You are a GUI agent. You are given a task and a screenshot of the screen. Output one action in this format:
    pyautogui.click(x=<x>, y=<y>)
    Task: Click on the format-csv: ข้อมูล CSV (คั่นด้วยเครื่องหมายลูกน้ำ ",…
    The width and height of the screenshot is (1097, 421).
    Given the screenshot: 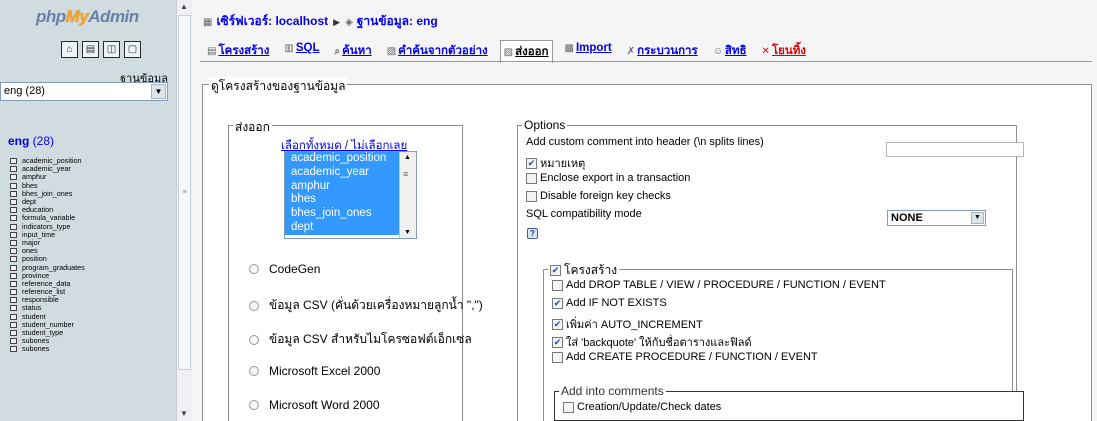 What is the action you would take?
    pyautogui.click(x=366, y=305)
    